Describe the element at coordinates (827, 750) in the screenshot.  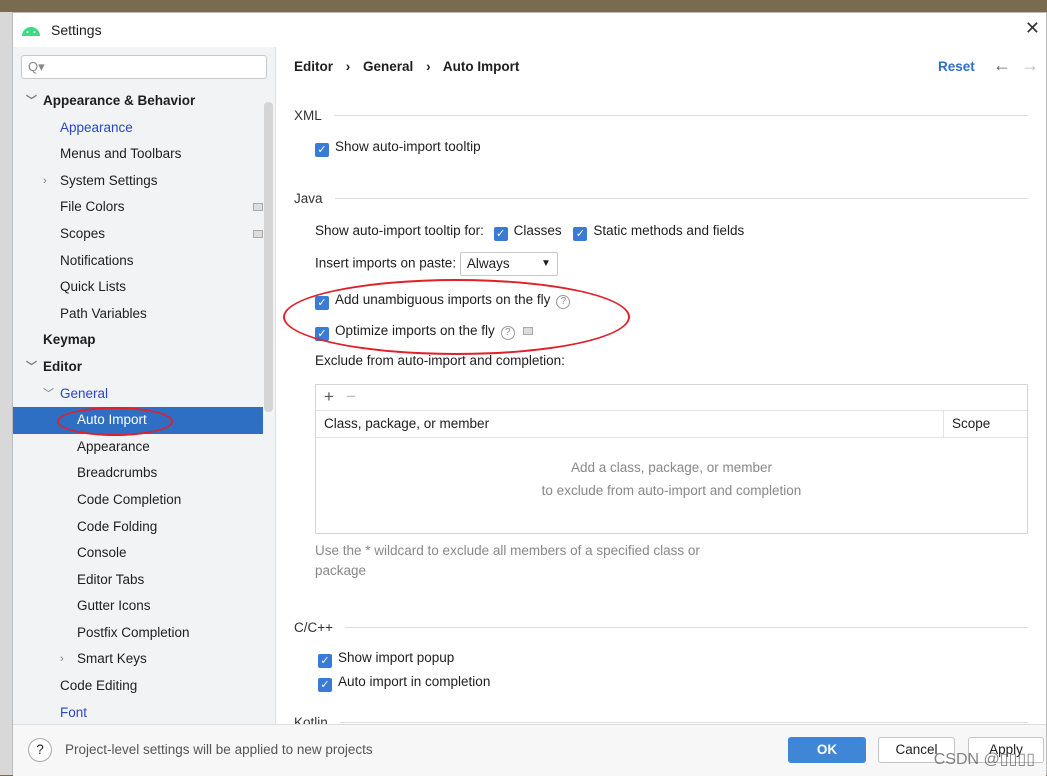
I see `ok-button: OK` at that location.